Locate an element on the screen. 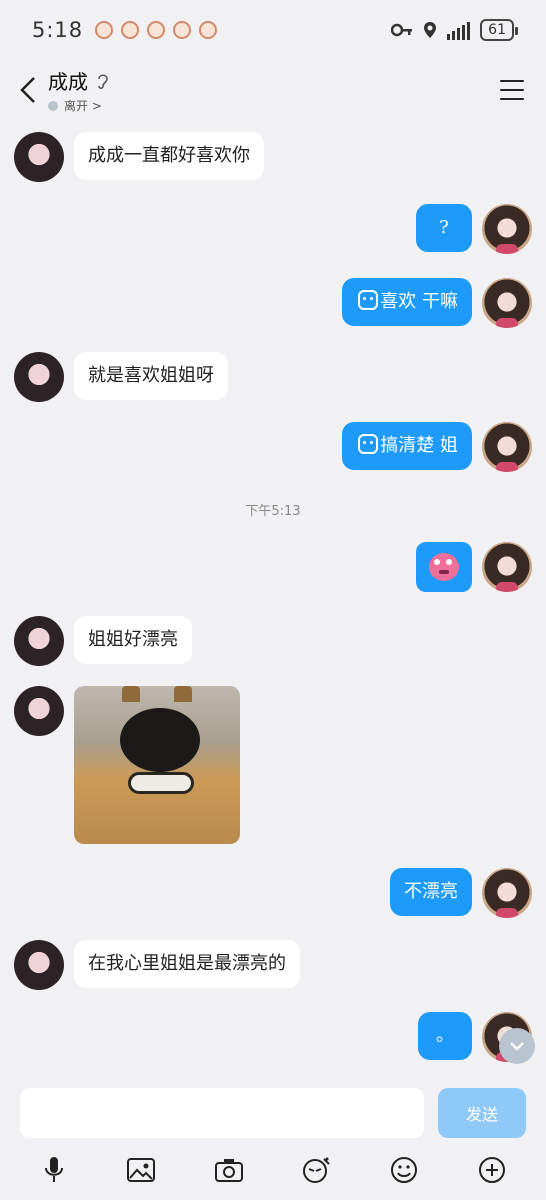 This screenshot has width=546, height=1200. message-bubble: 成成一直都好喜欢你 is located at coordinates (169, 156).